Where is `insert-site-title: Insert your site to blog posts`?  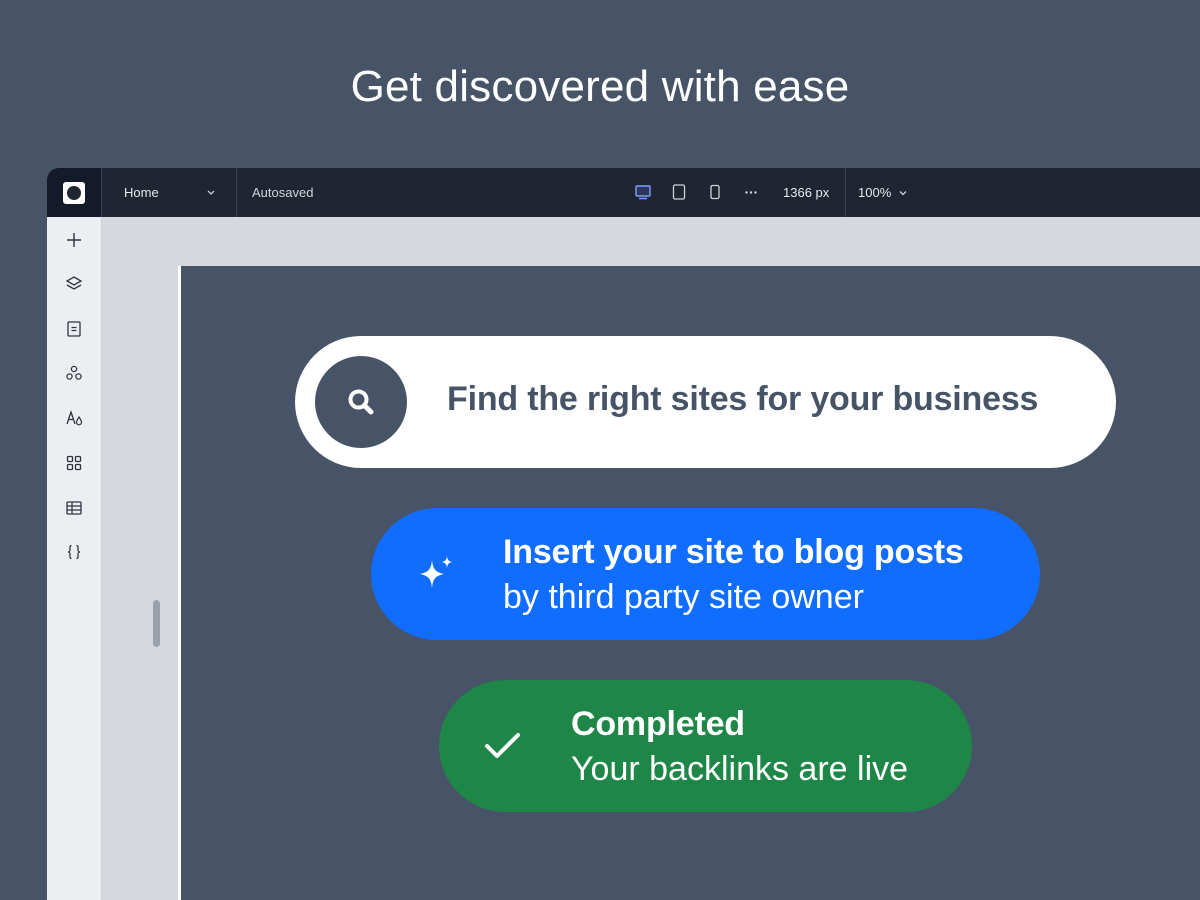
insert-site-title: Insert your site to blog posts is located at coordinates (733, 552).